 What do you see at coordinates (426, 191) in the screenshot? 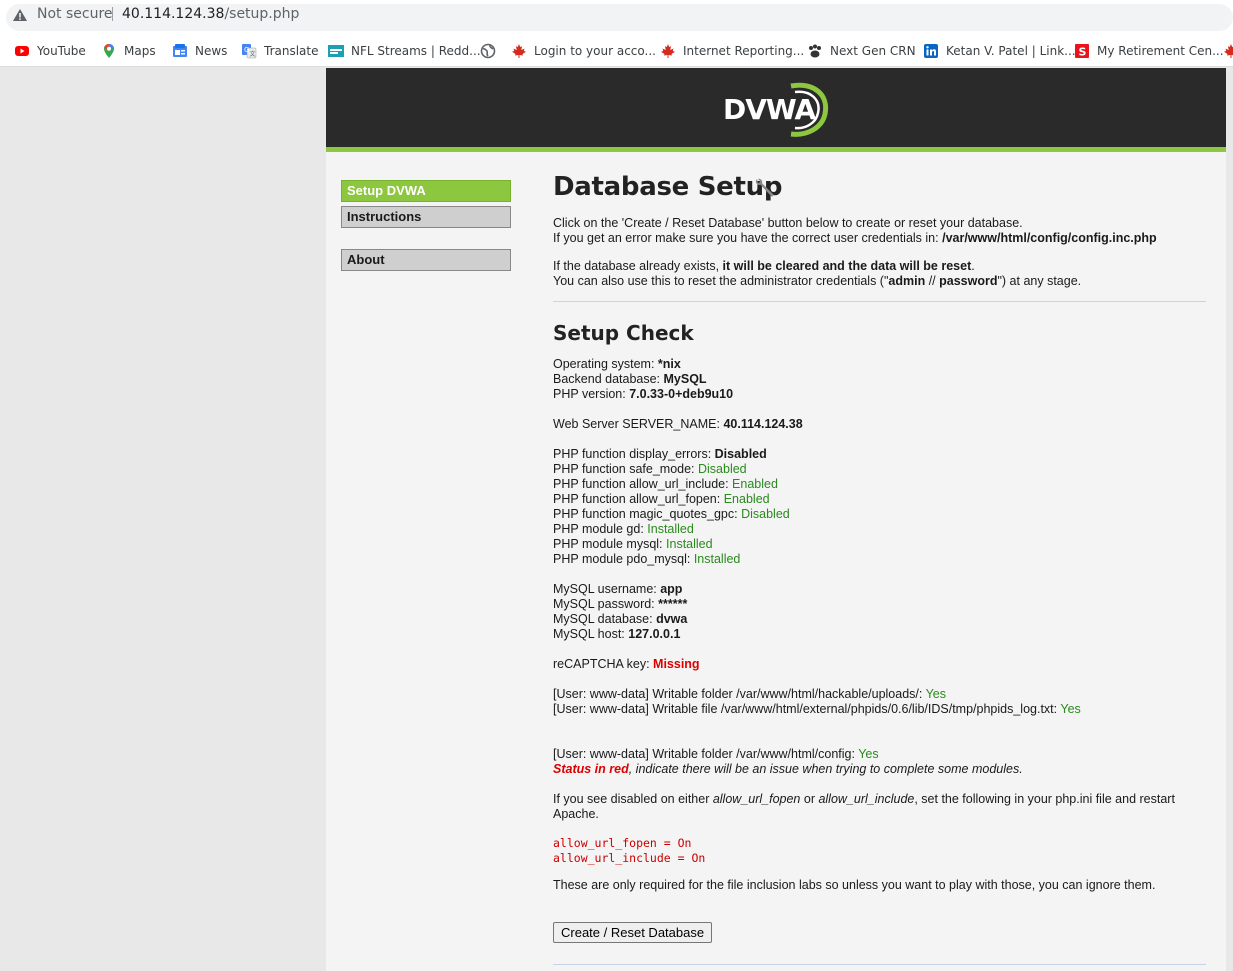
I see `menu-setup-dvwa: Setup DVWA` at bounding box center [426, 191].